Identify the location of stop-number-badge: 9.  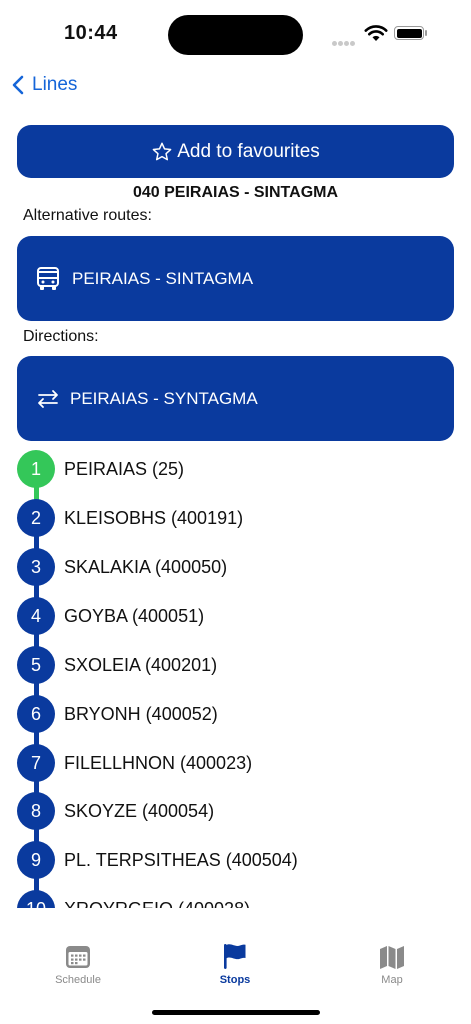
(36, 860).